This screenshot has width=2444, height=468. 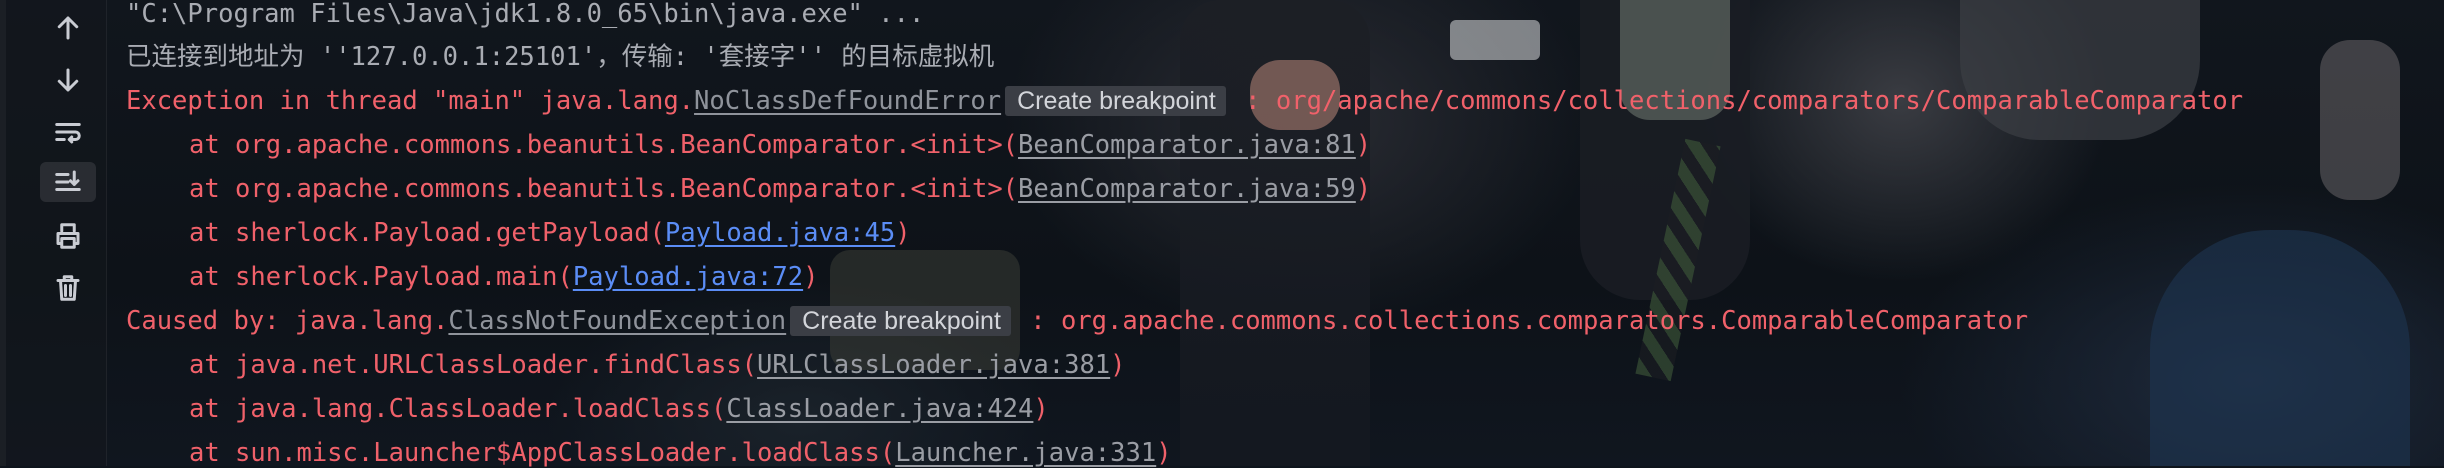 I want to click on stack-frame-link: BeanComparator.java:59, so click(x=1187, y=189).